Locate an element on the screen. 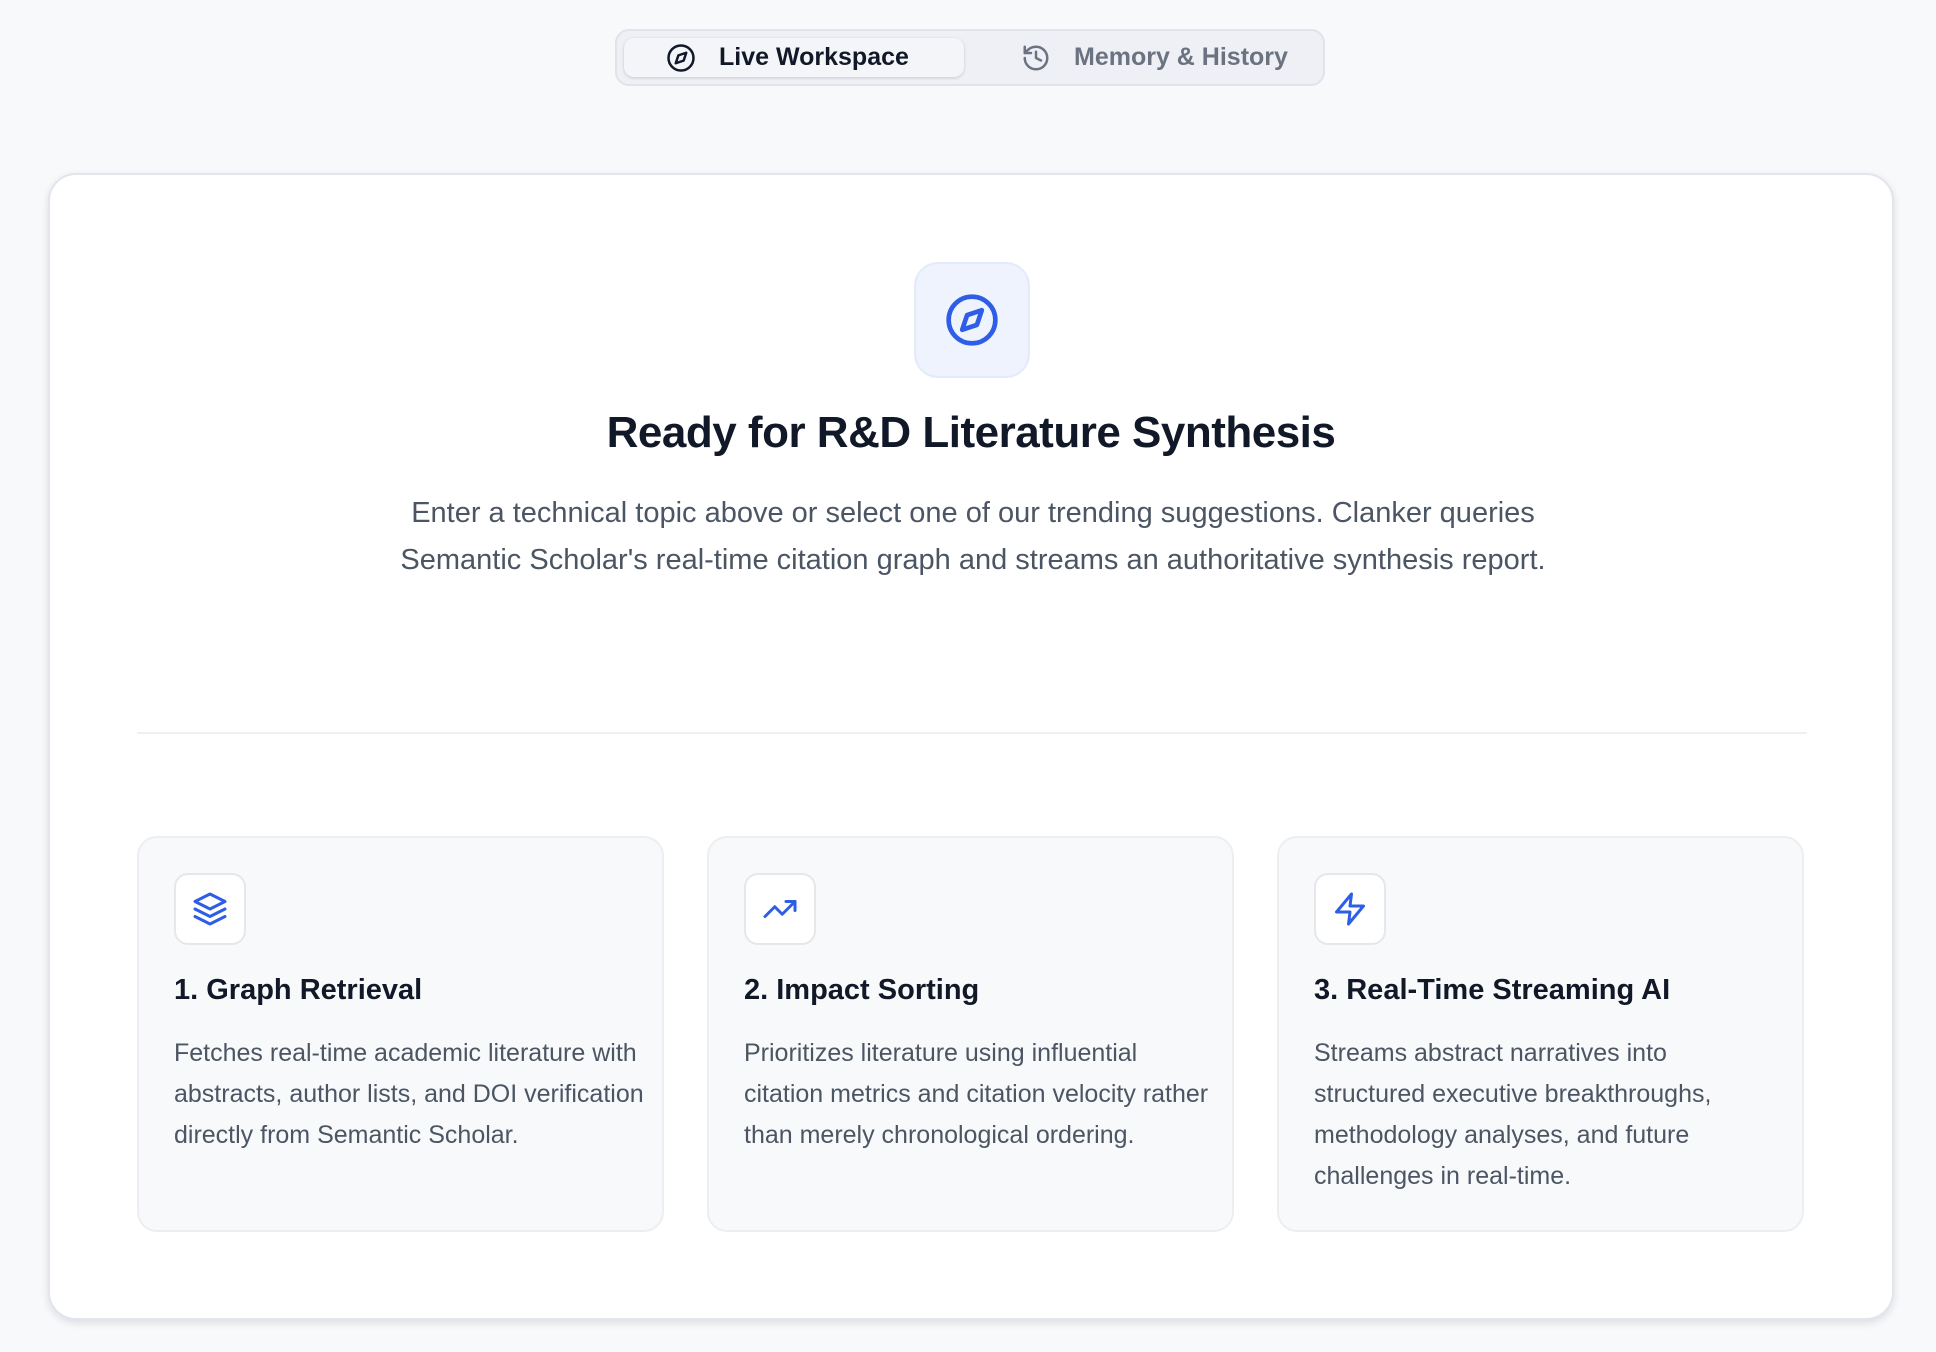  history-icon is located at coordinates (1036, 58).